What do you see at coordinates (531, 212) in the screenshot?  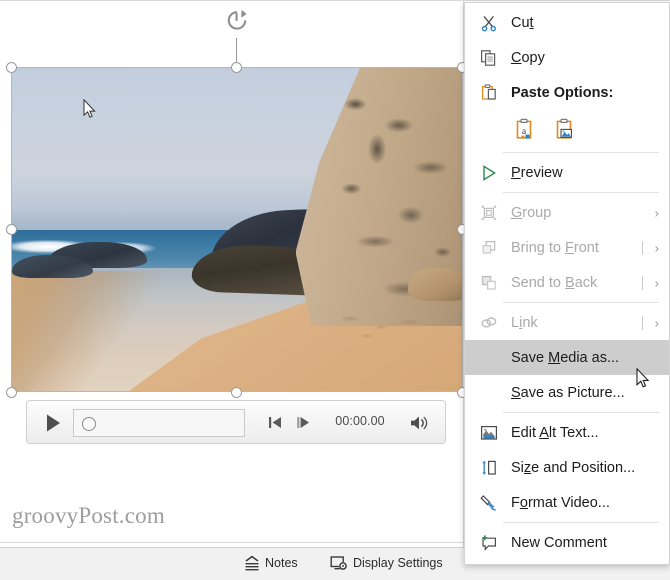 I see `menu-item-group-label: Group` at bounding box center [531, 212].